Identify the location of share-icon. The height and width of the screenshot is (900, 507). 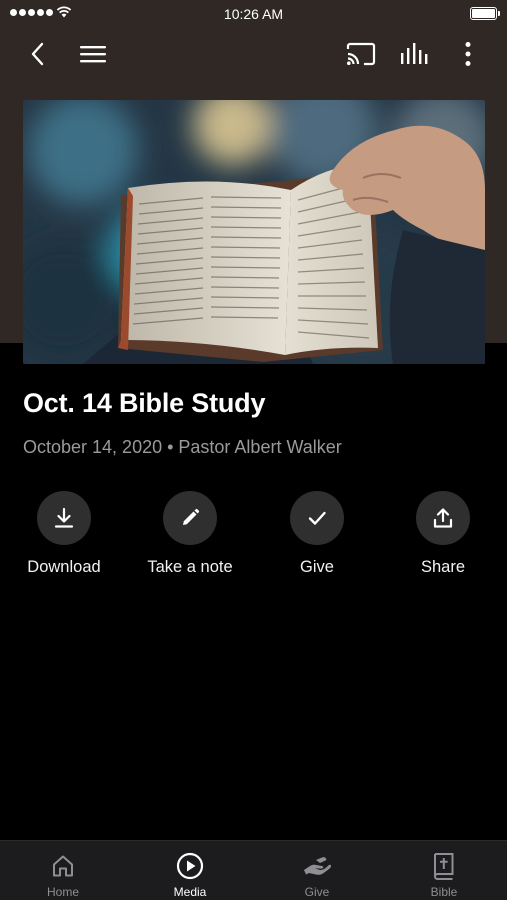
(443, 518).